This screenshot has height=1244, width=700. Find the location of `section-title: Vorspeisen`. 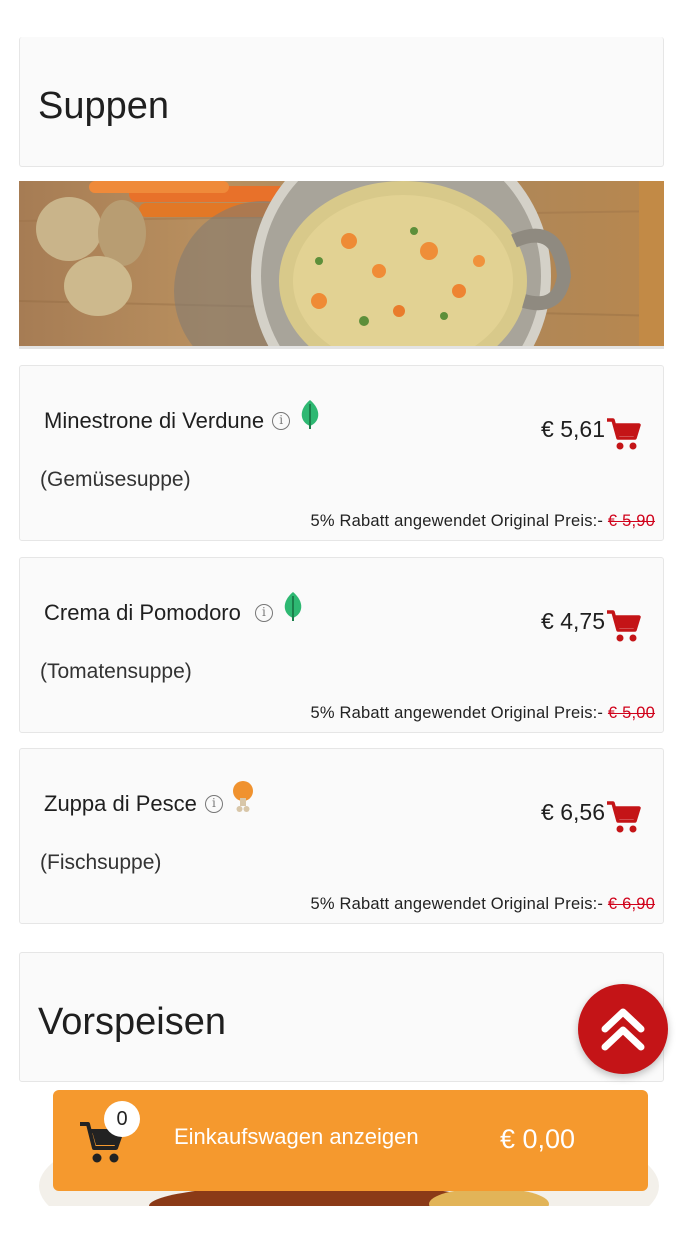

section-title: Vorspeisen is located at coordinates (132, 1022).